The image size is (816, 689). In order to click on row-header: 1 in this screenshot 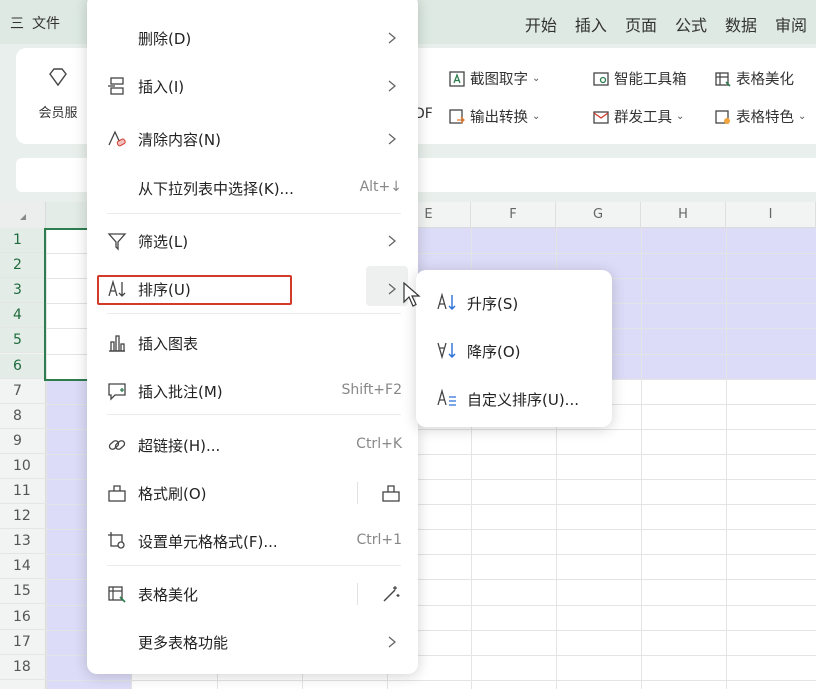, I will do `click(23, 240)`.